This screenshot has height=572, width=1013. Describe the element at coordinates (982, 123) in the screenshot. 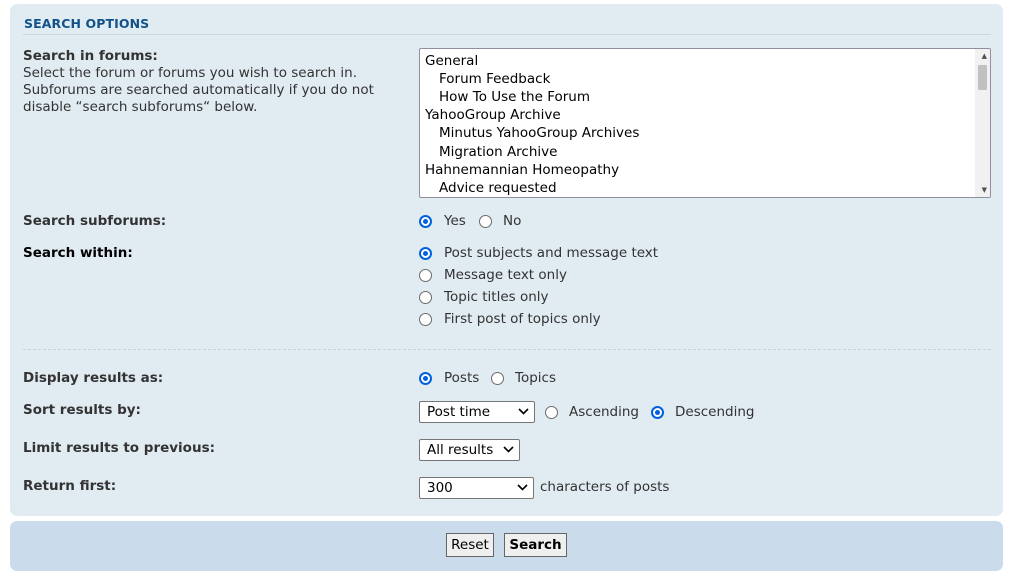

I see `listbox-scrollbar: ▲ ▼` at that location.